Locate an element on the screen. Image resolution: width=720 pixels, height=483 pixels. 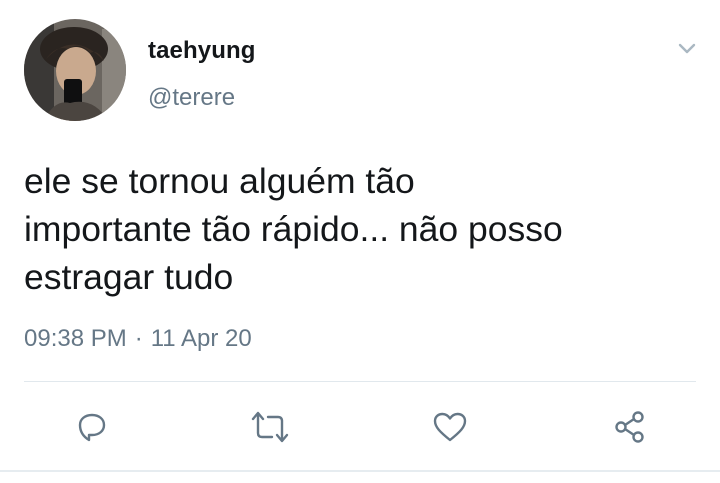
tweet-date: 11 Apr 20 is located at coordinates (201, 338).